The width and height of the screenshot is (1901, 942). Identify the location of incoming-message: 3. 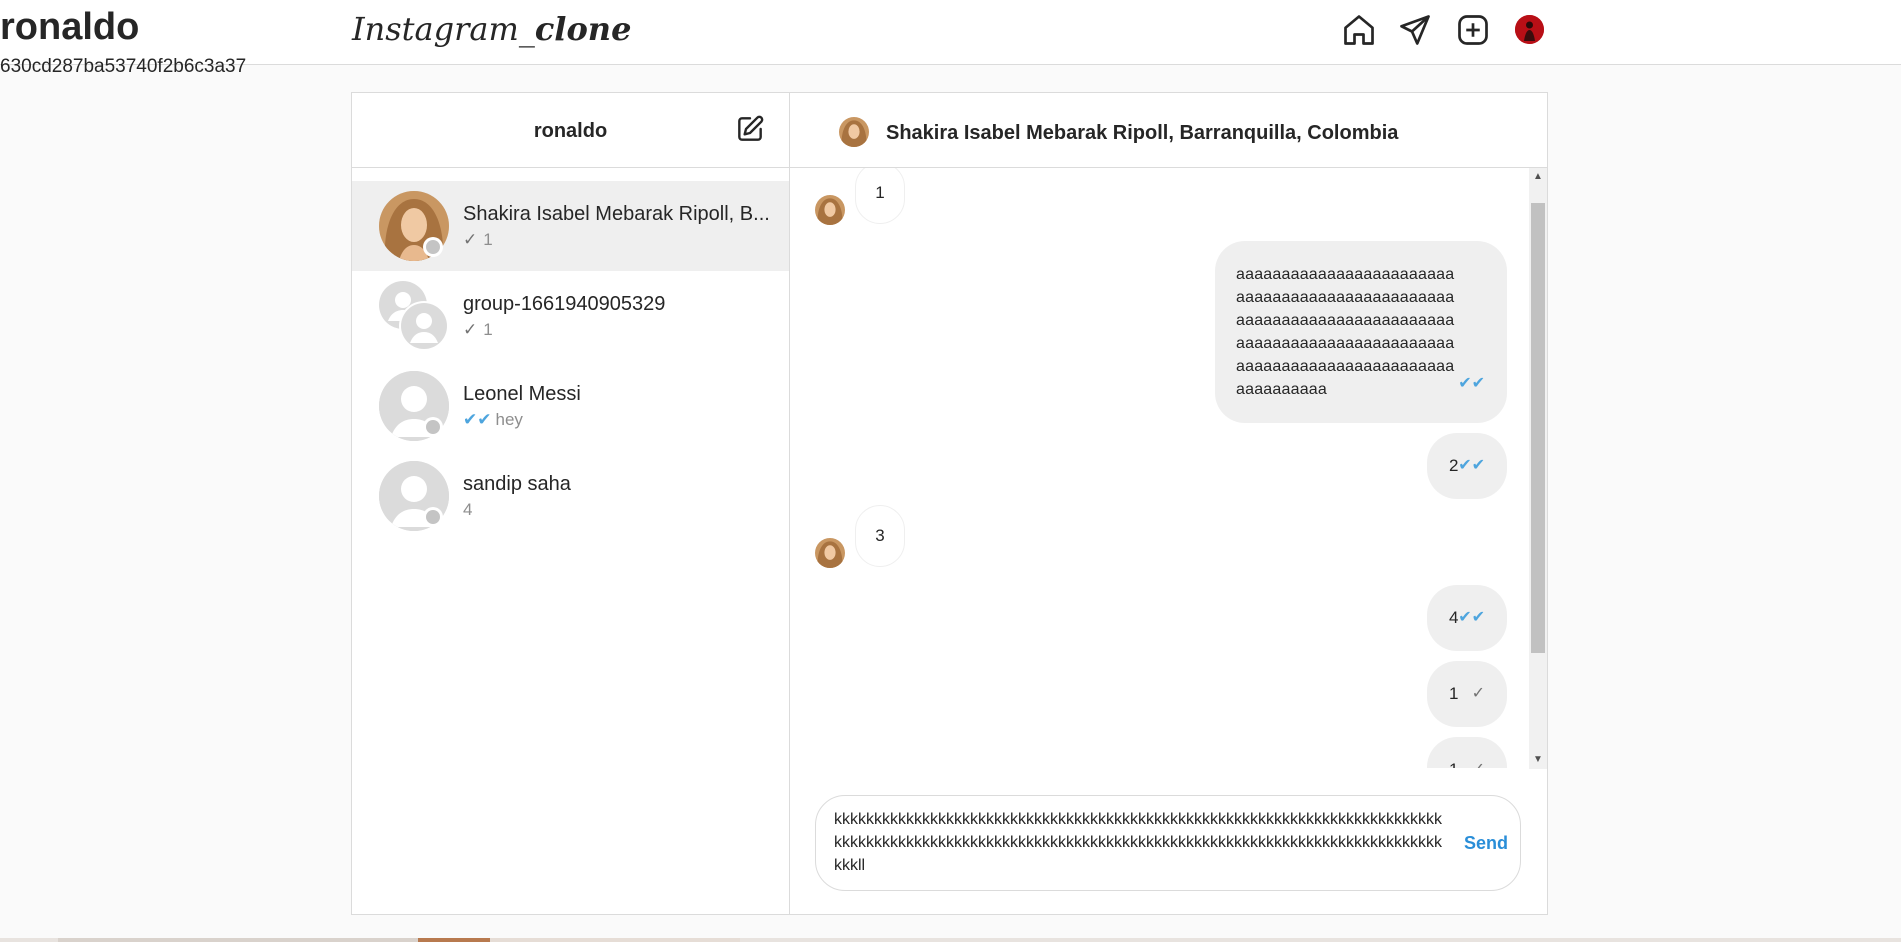
(880, 536).